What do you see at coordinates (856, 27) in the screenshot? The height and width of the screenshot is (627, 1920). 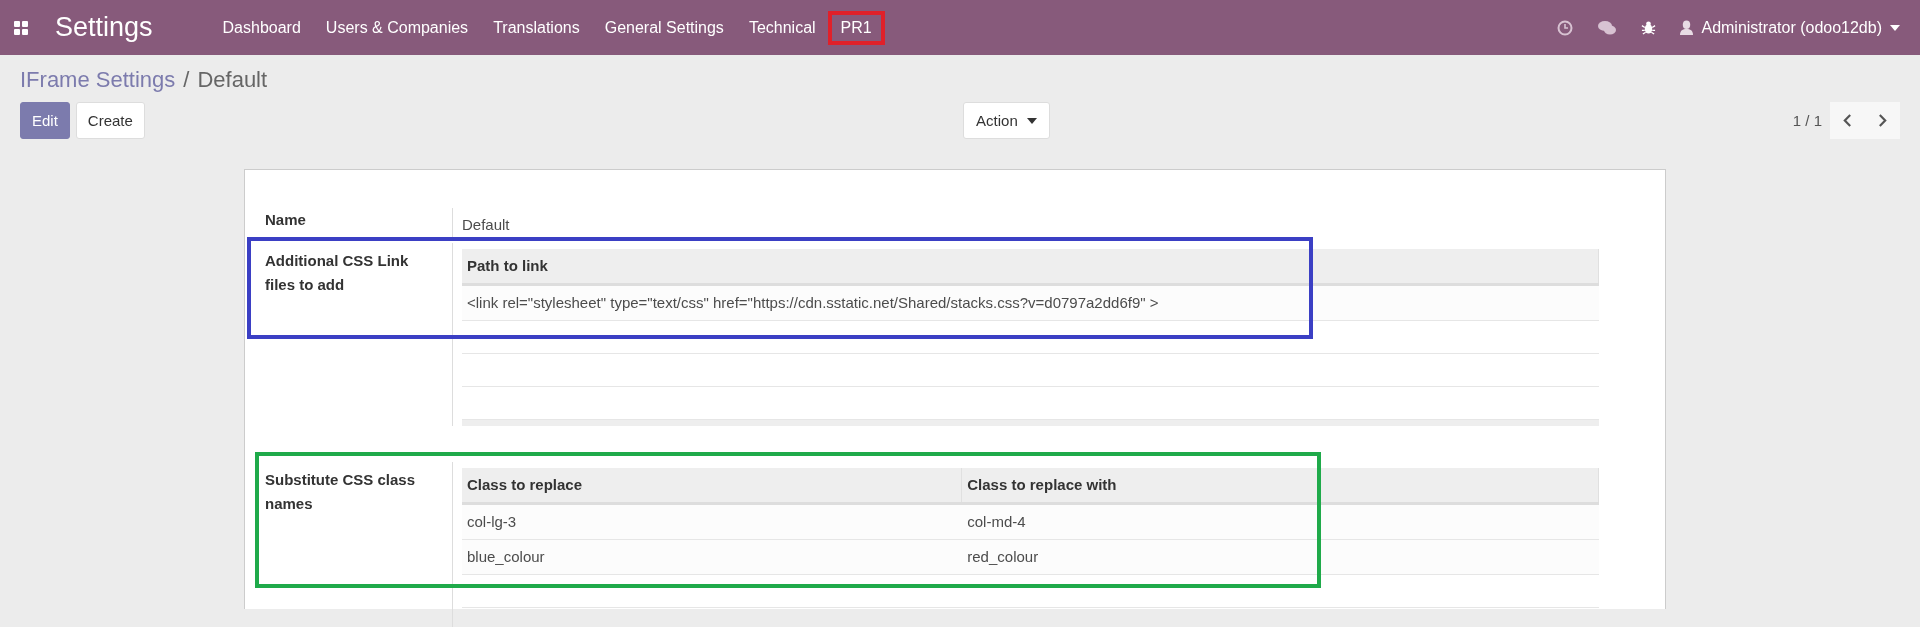 I see `menu-item: PR1` at bounding box center [856, 27].